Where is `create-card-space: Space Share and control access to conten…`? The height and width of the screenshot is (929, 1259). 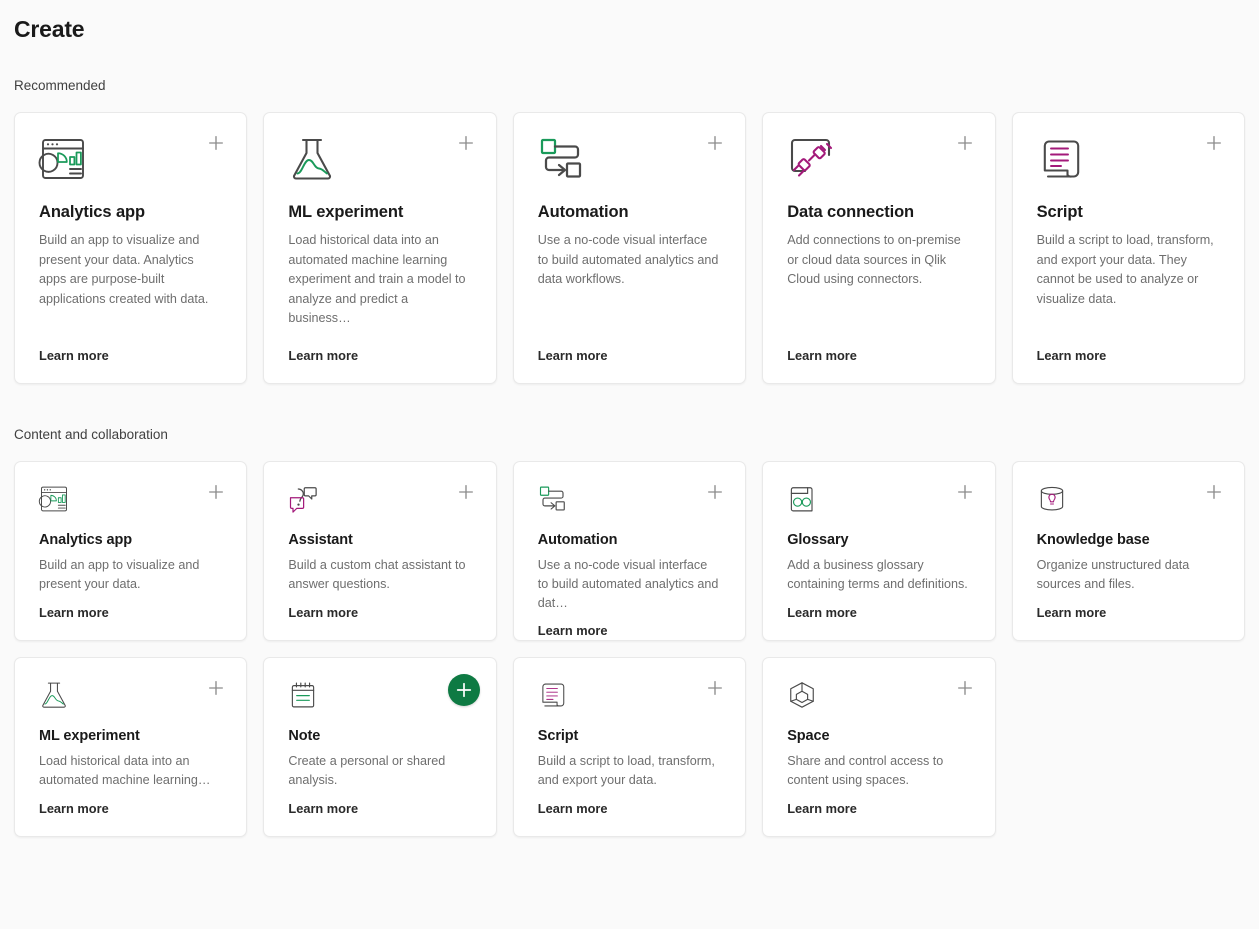 create-card-space: Space Share and control access to conten… is located at coordinates (879, 747).